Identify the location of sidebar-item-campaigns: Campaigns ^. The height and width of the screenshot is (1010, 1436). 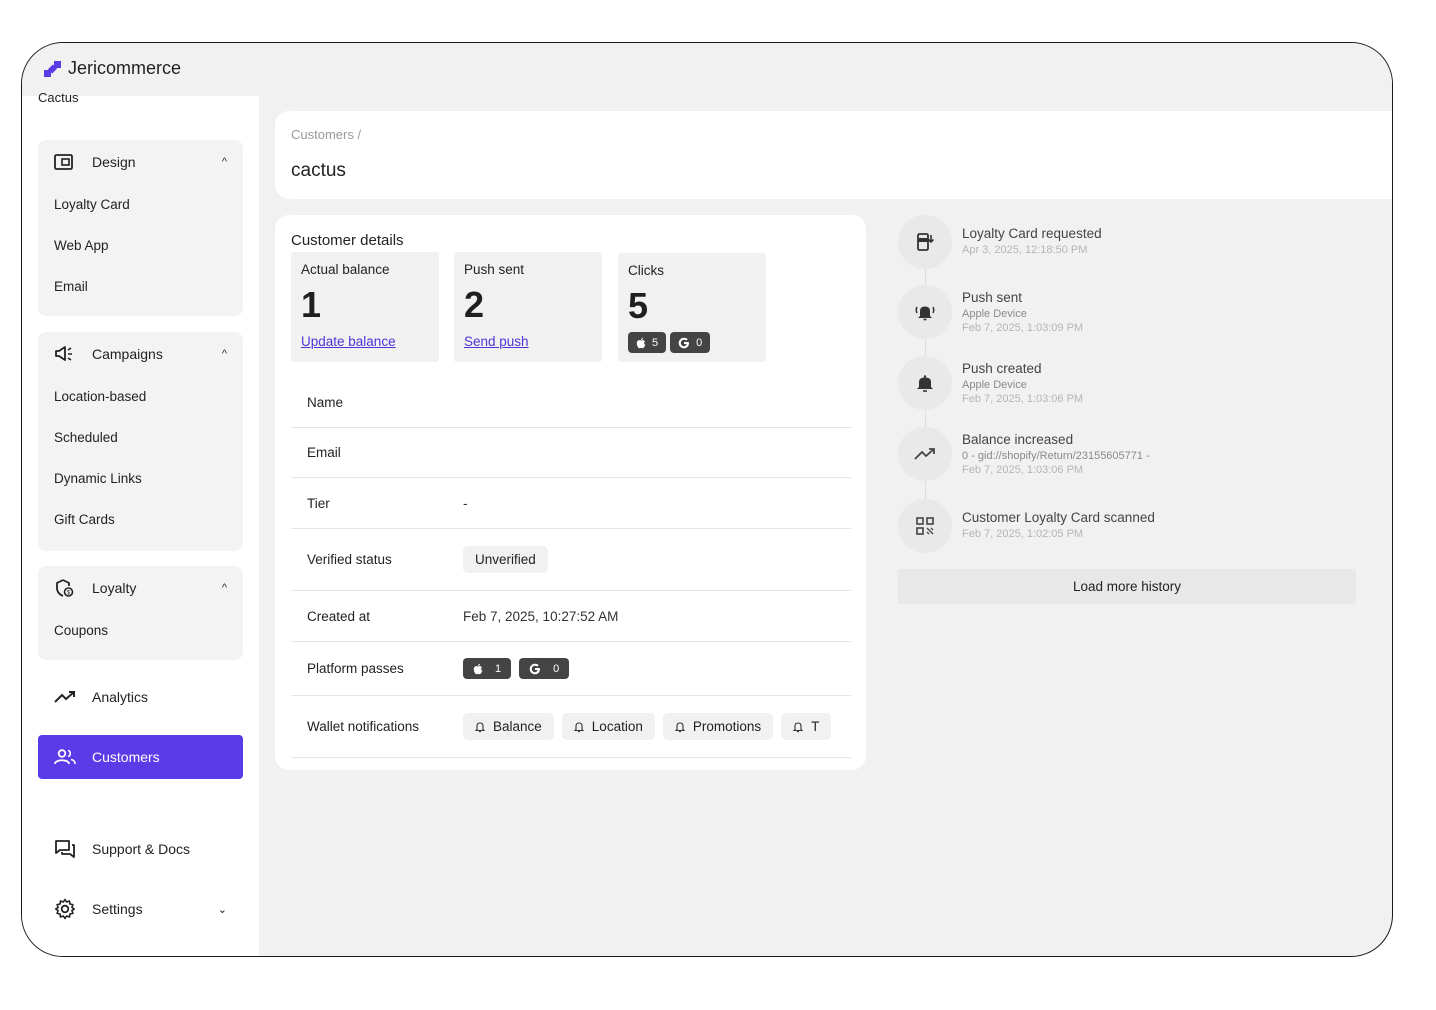
(140, 354).